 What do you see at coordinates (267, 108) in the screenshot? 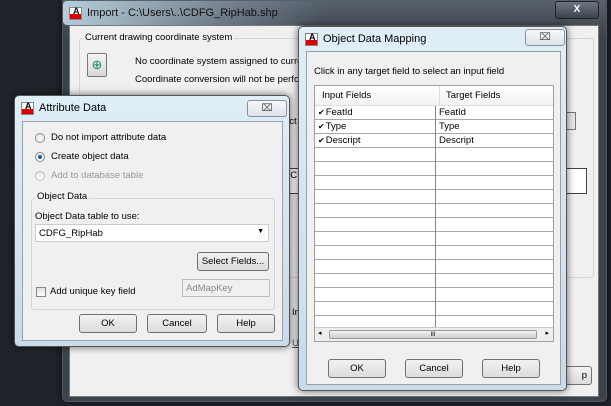
I see `attribute-close-button: ⌧` at bounding box center [267, 108].